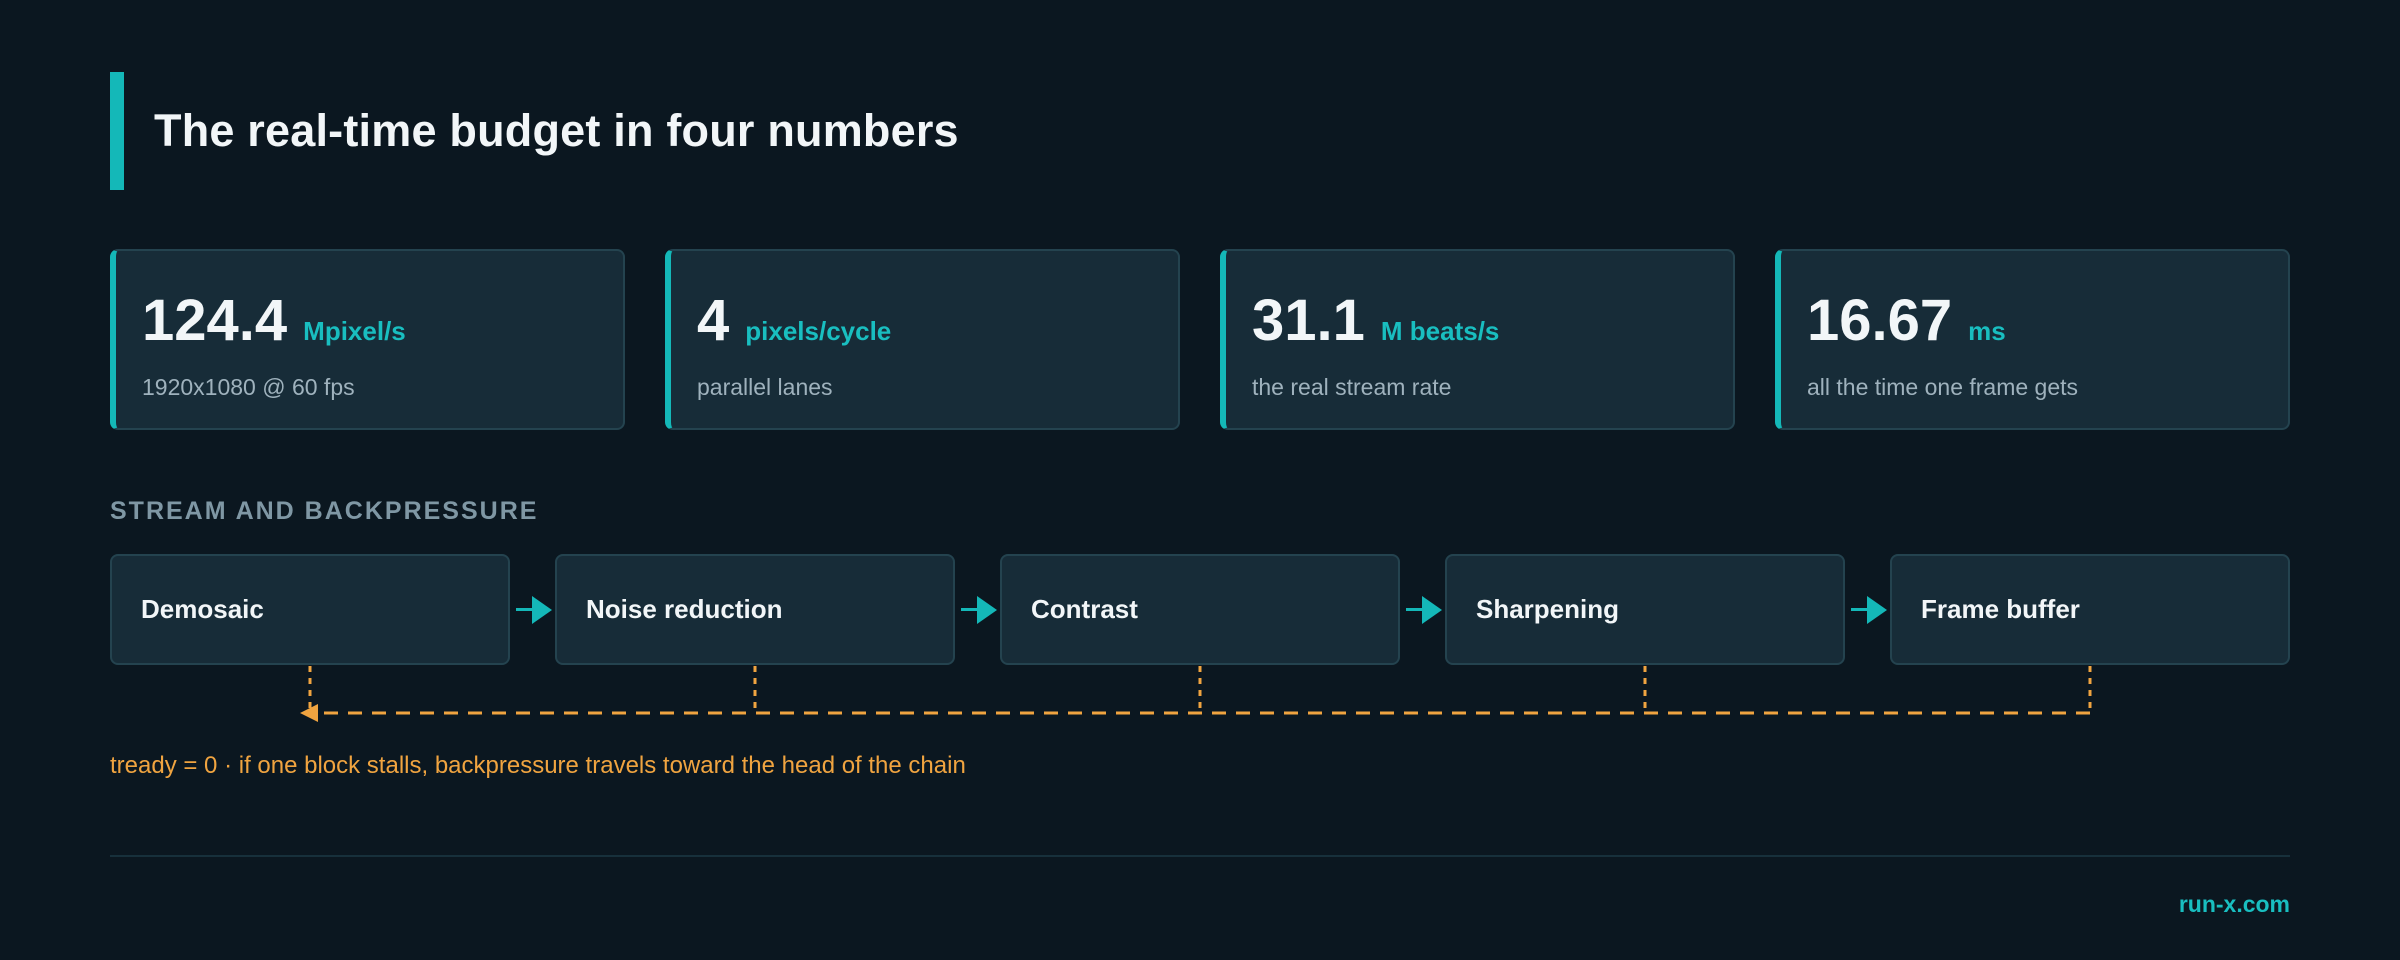 Image resolution: width=2400 pixels, height=960 pixels. Describe the element at coordinates (2234, 904) in the screenshot. I see `footer-brand: run-x.com` at that location.